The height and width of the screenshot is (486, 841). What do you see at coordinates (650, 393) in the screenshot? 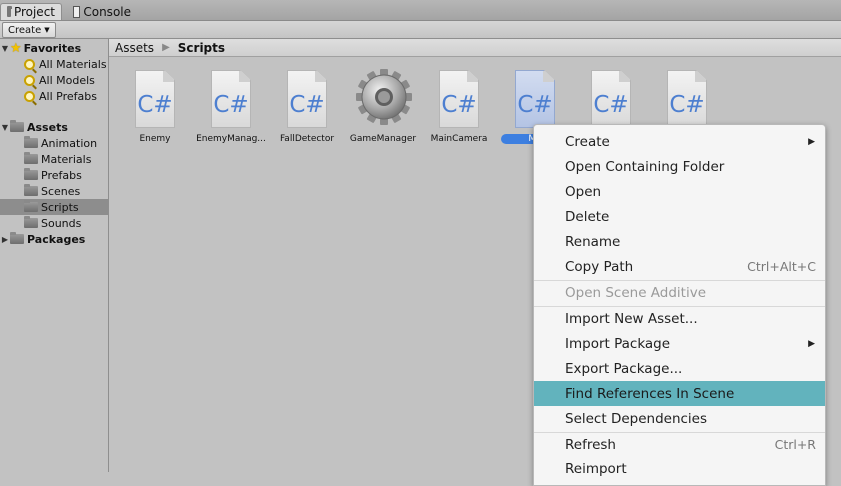
I see `menu-item-label: Find References In Scene` at bounding box center [650, 393].